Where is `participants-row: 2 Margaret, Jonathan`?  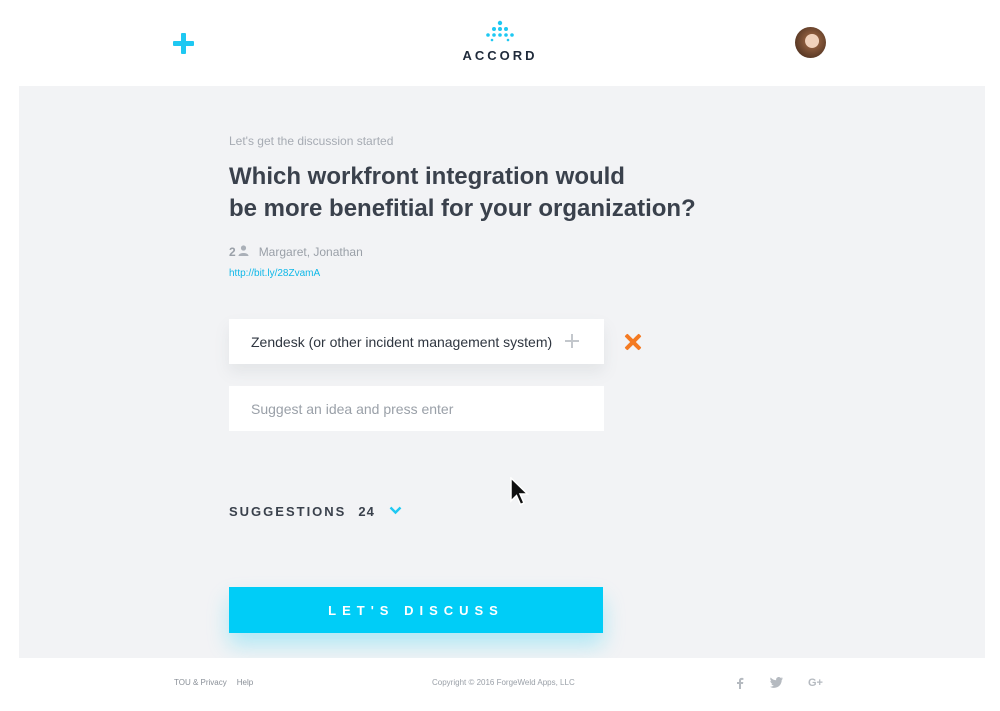 participants-row: 2 Margaret, Jonathan is located at coordinates (296, 252).